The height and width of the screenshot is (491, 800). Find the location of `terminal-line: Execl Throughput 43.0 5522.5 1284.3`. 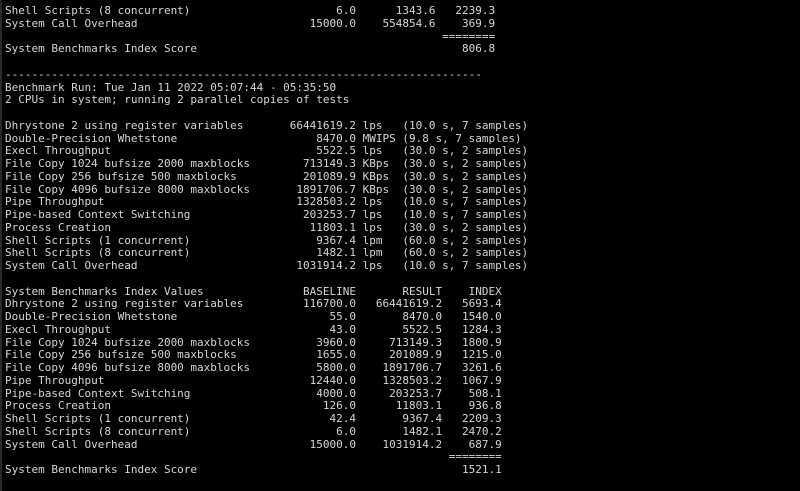

terminal-line: Execl Throughput 43.0 5522.5 1284.3 is located at coordinates (253, 329).